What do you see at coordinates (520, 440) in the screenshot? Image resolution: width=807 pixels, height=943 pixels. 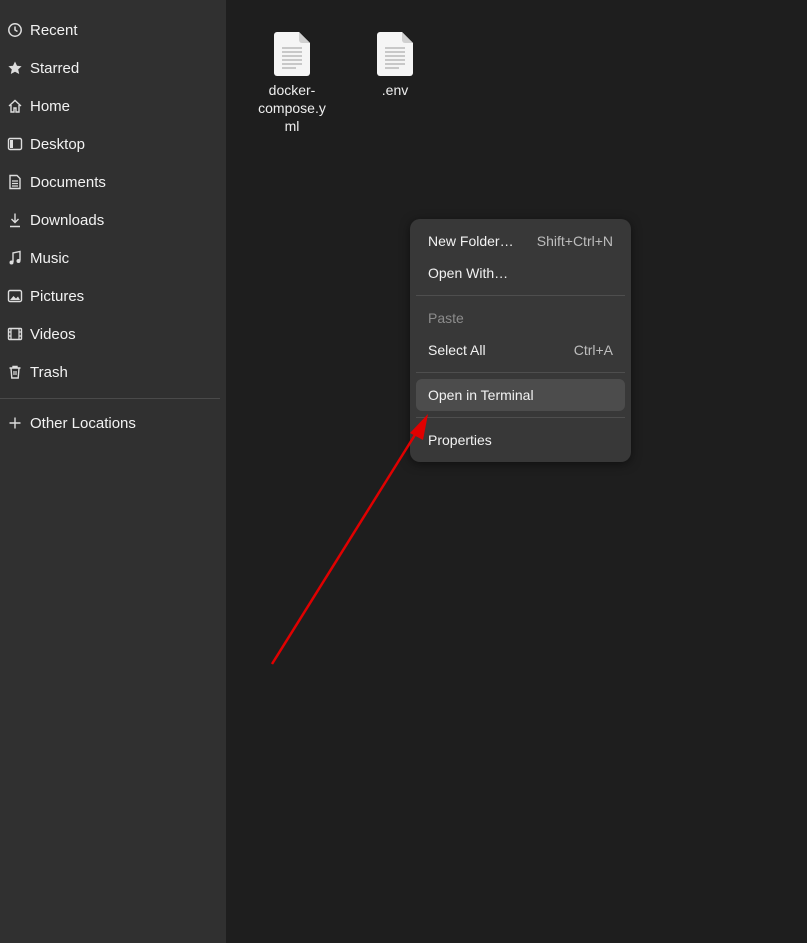 I see `menu-item-properties: Properties` at bounding box center [520, 440].